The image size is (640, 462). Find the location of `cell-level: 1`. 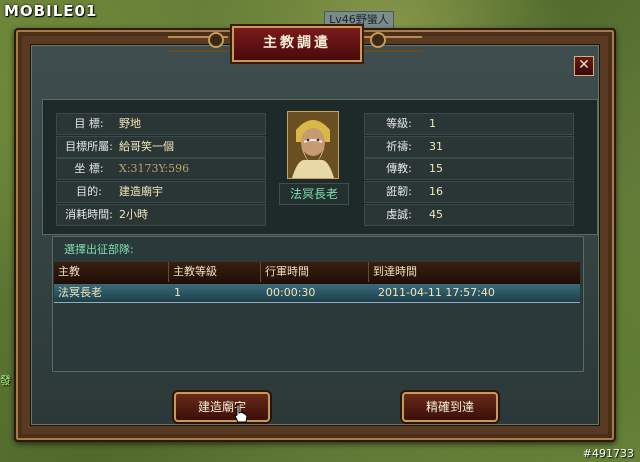

cell-level: 1 is located at coordinates (177, 292).